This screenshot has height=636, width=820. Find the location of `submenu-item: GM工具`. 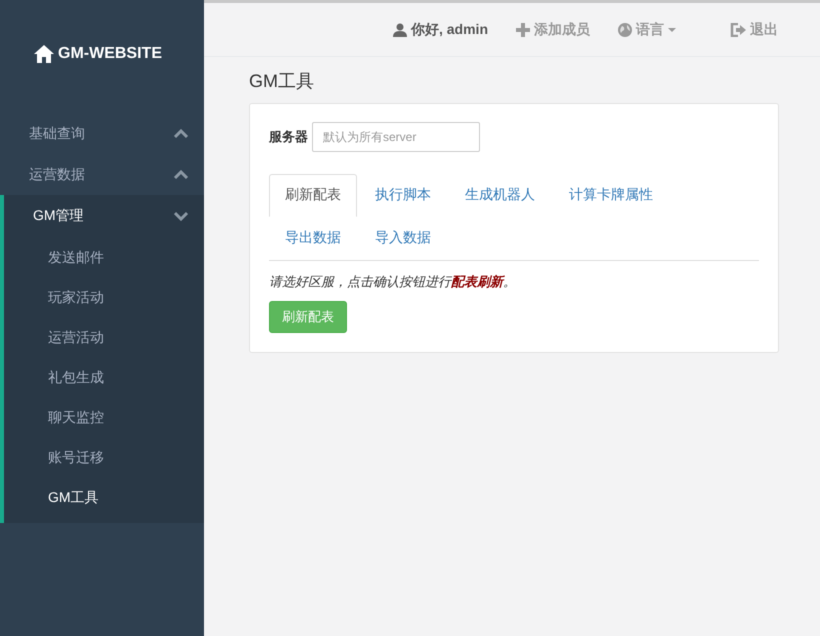

submenu-item: GM工具 is located at coordinates (104, 497).